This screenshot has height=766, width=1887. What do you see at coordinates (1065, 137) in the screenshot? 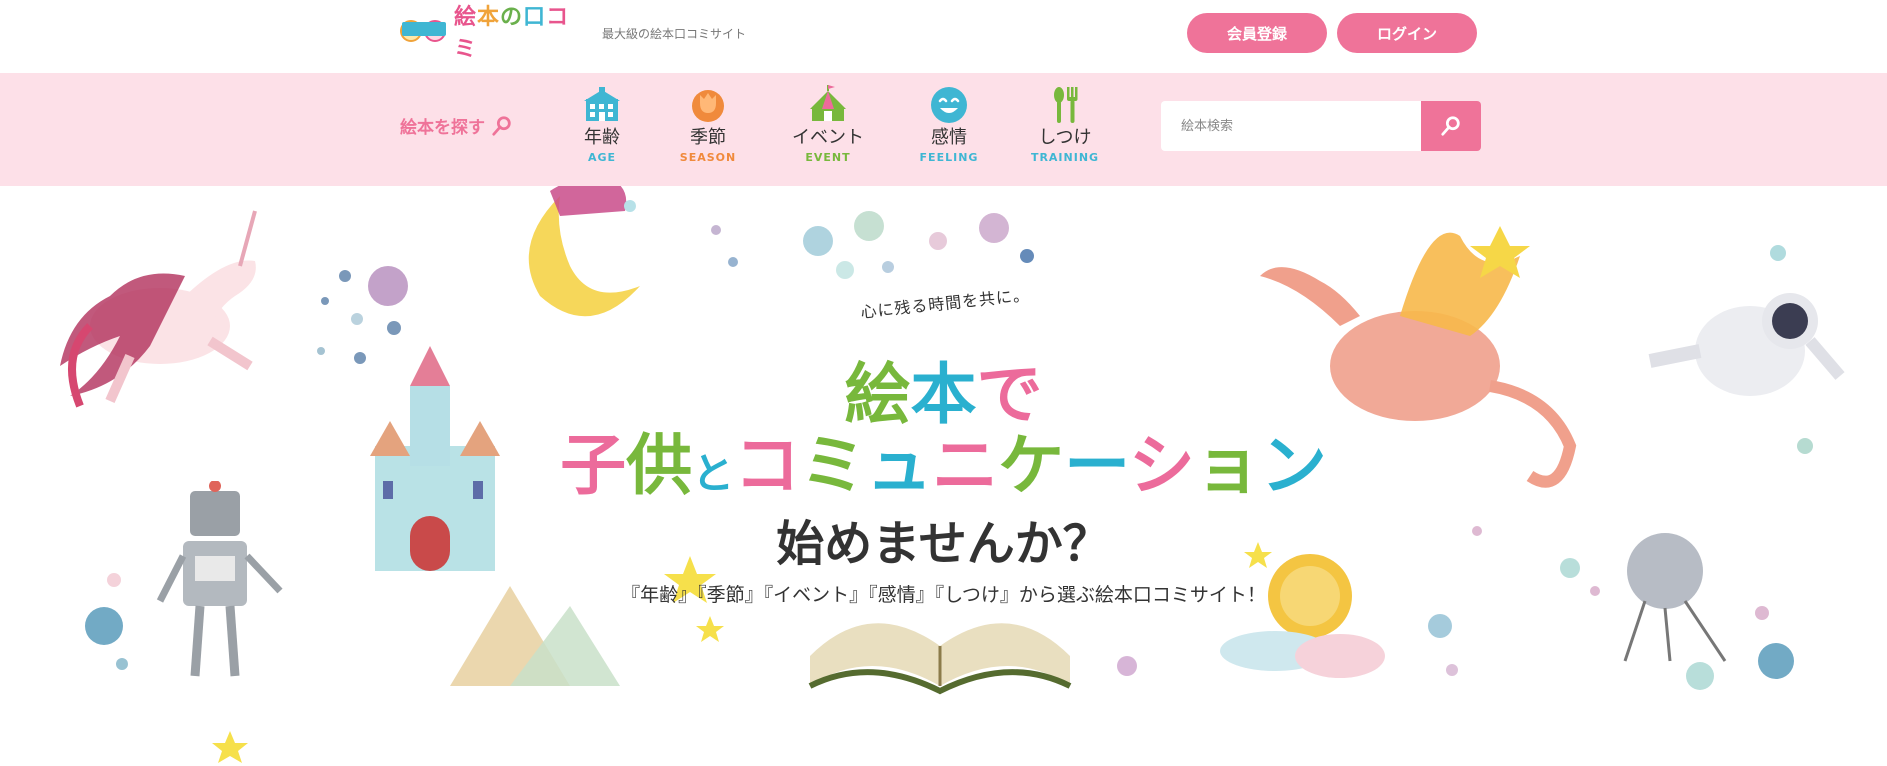
I see `nav-item-label: しつけ` at bounding box center [1065, 137].